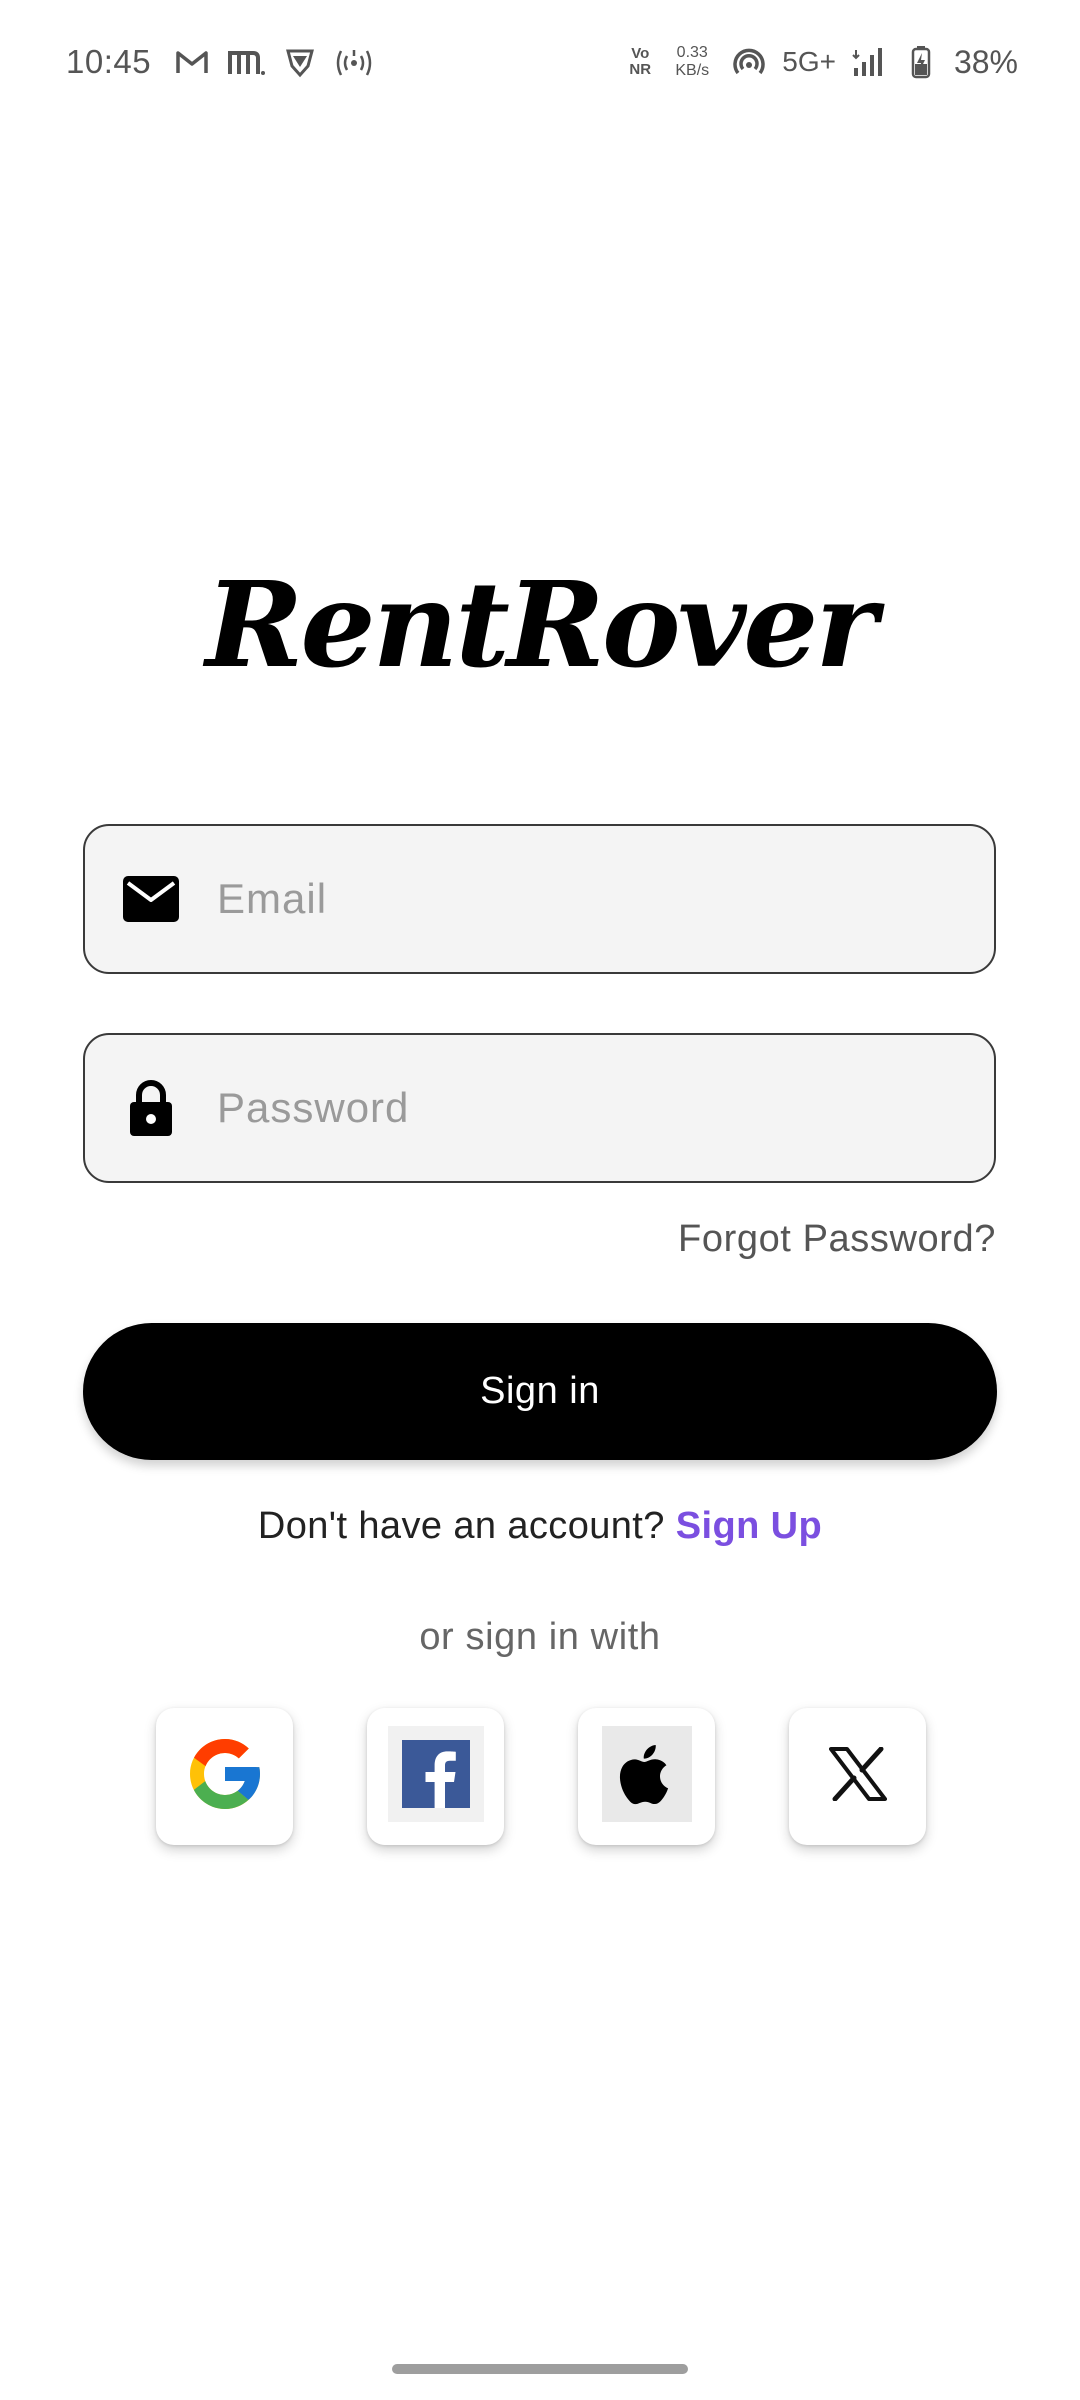 This screenshot has width=1080, height=2400. What do you see at coordinates (749, 62) in the screenshot?
I see `wifi-calling-icon` at bounding box center [749, 62].